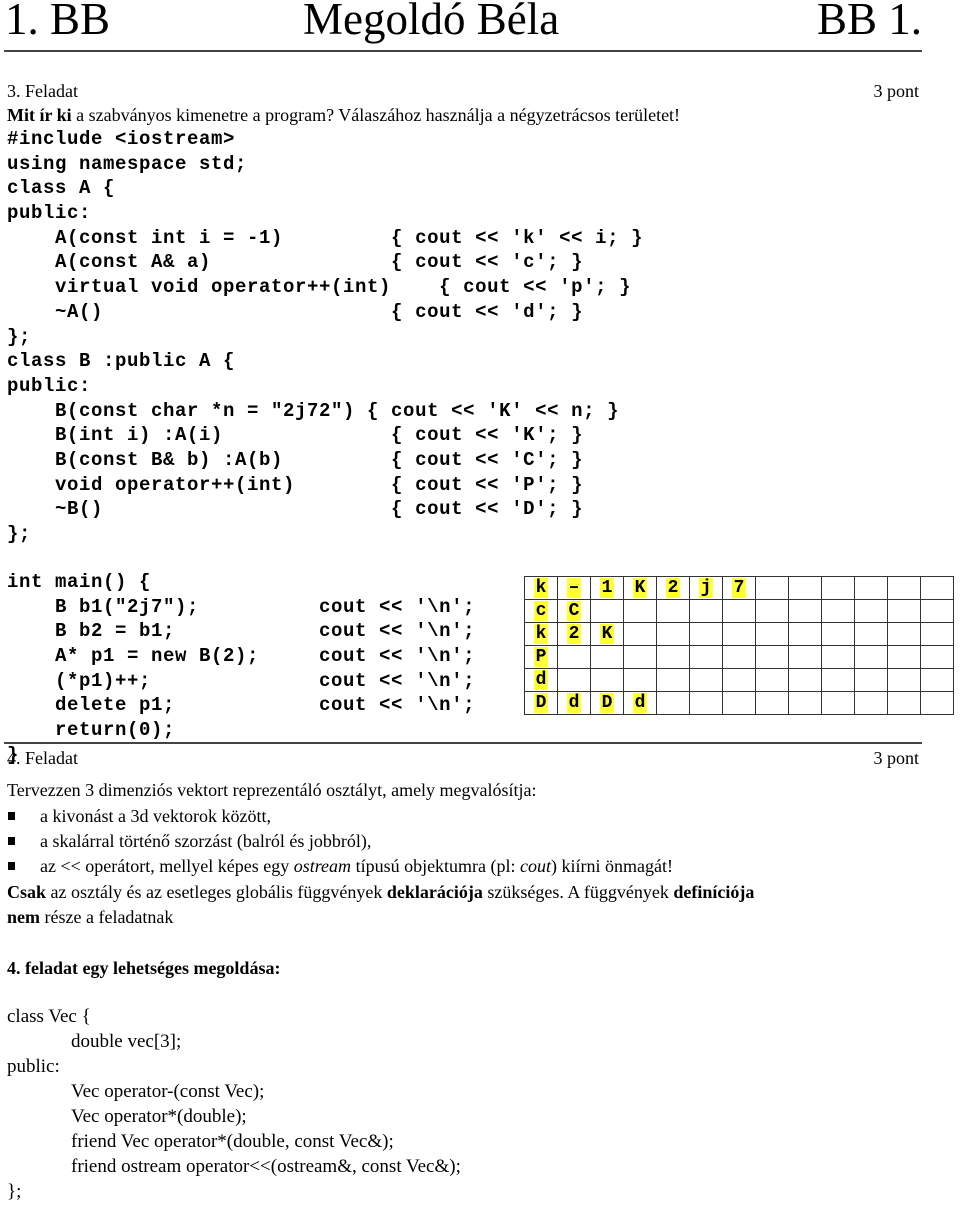  Describe the element at coordinates (739, 588) in the screenshot. I see `grid-row: k –1 K 2 j 7` at that location.